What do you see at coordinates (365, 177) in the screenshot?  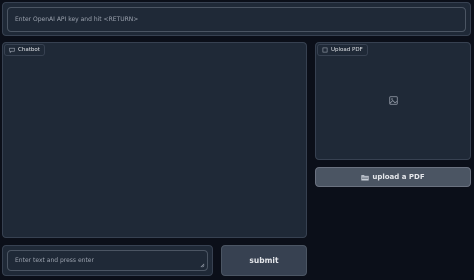 I see `folder-icon` at bounding box center [365, 177].